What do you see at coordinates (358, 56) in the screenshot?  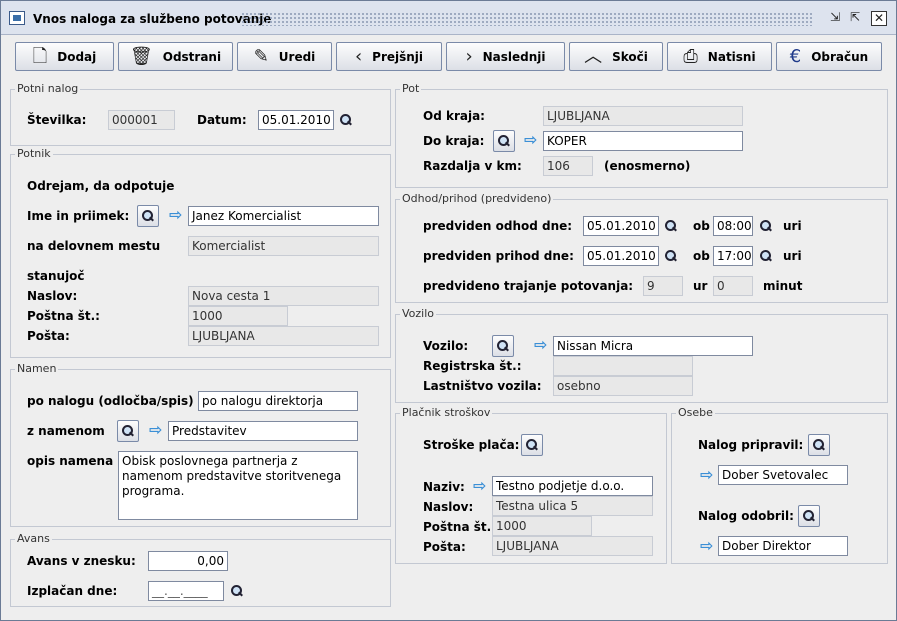 I see `chevron-left-icon: ‹` at bounding box center [358, 56].